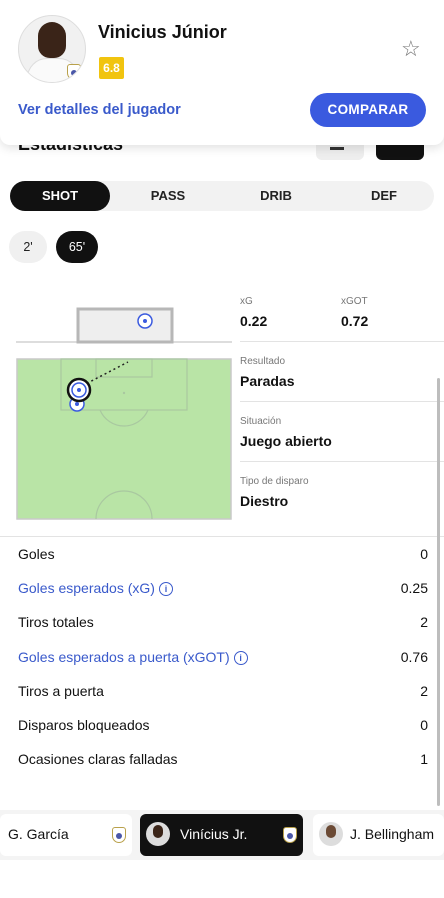  Describe the element at coordinates (354, 301) in the screenshot. I see `xgot-label: xGOT` at that location.